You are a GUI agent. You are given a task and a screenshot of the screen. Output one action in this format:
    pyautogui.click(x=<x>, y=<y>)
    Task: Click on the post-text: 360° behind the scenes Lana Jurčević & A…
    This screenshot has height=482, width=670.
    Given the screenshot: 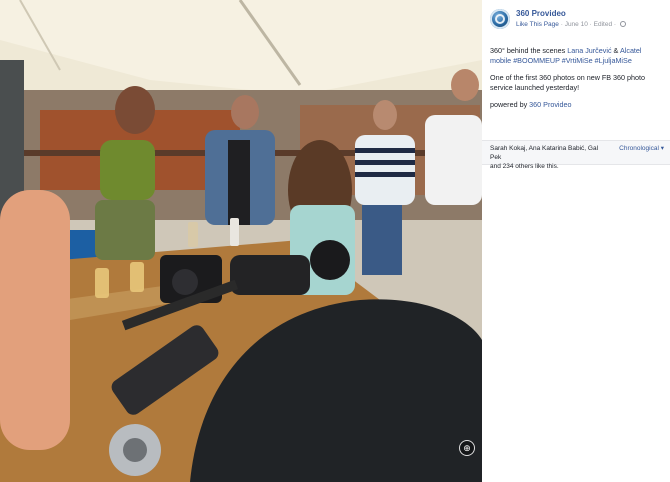 What is the action you would take?
    pyautogui.click(x=577, y=81)
    